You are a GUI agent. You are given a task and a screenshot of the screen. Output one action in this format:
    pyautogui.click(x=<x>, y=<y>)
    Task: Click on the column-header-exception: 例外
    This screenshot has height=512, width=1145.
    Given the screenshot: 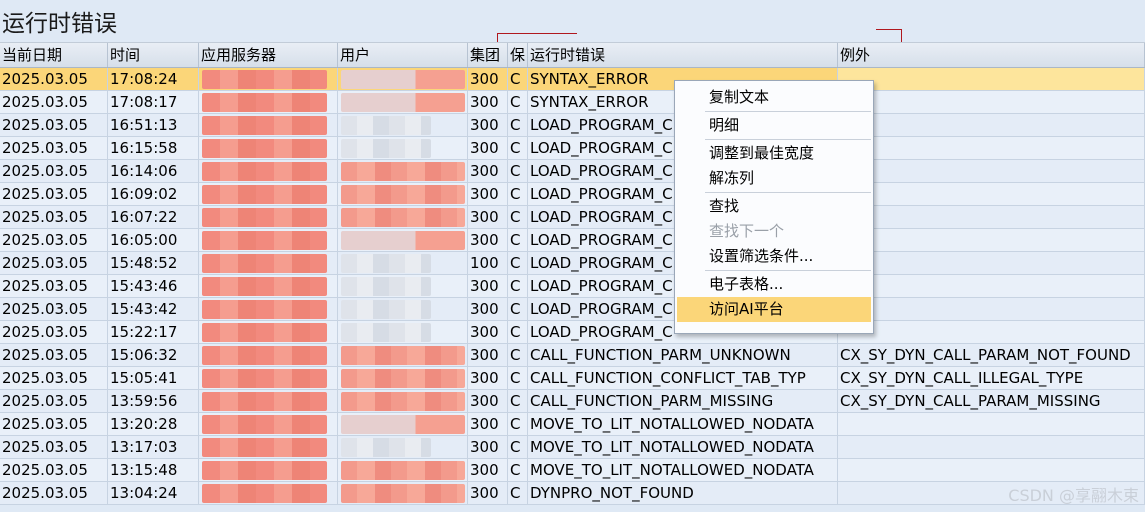 What is the action you would take?
    pyautogui.click(x=991, y=55)
    